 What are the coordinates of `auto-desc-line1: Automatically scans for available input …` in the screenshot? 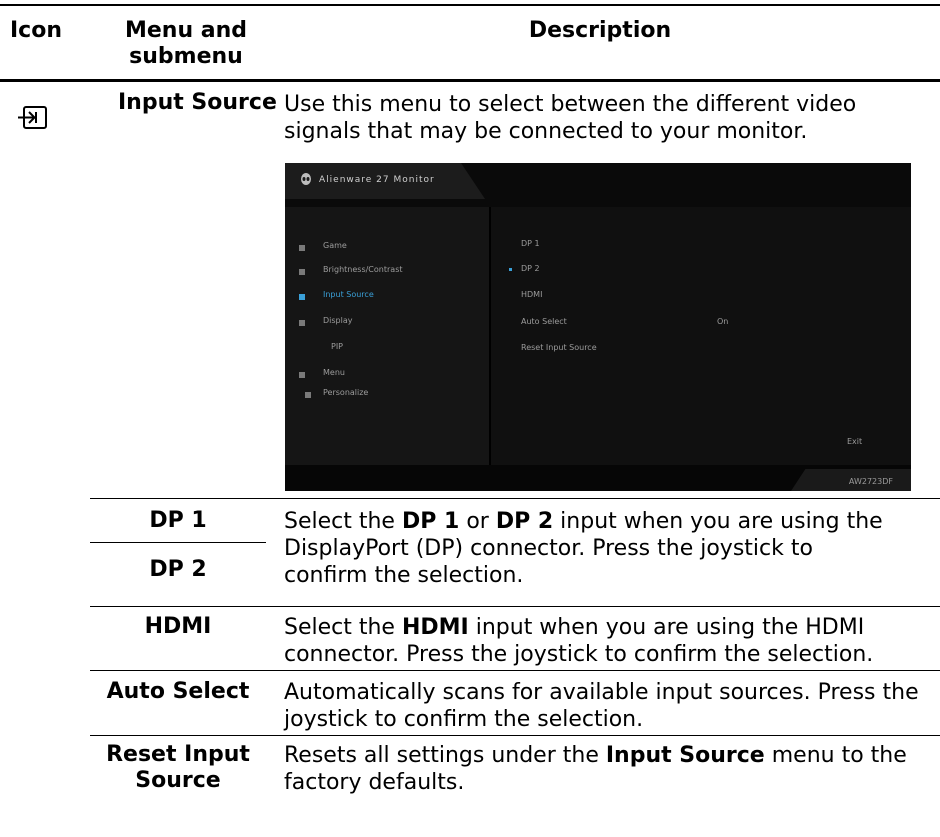 It's located at (601, 692).